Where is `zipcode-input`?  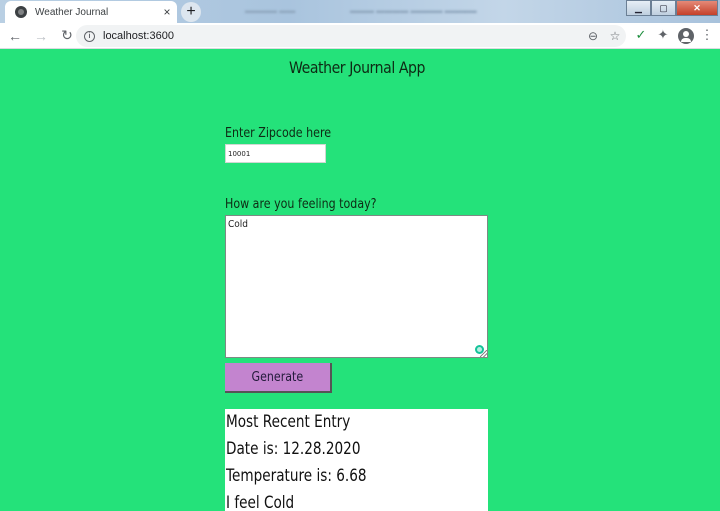 zipcode-input is located at coordinates (275, 153).